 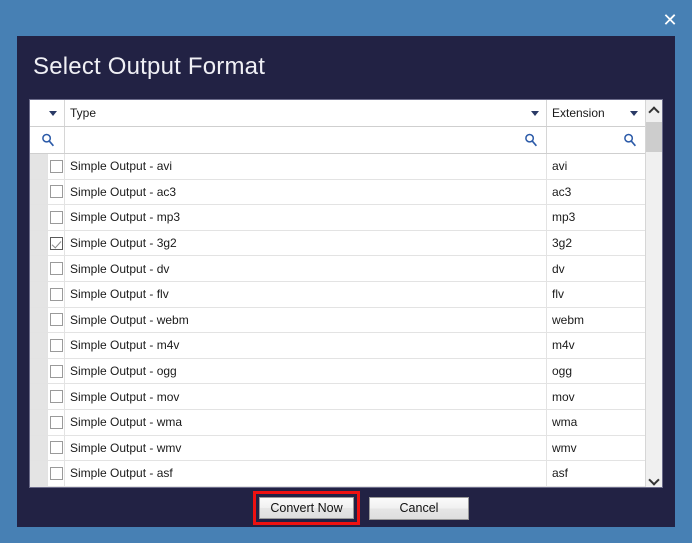 I want to click on cell-type: Simple Output - flv, so click(x=306, y=294).